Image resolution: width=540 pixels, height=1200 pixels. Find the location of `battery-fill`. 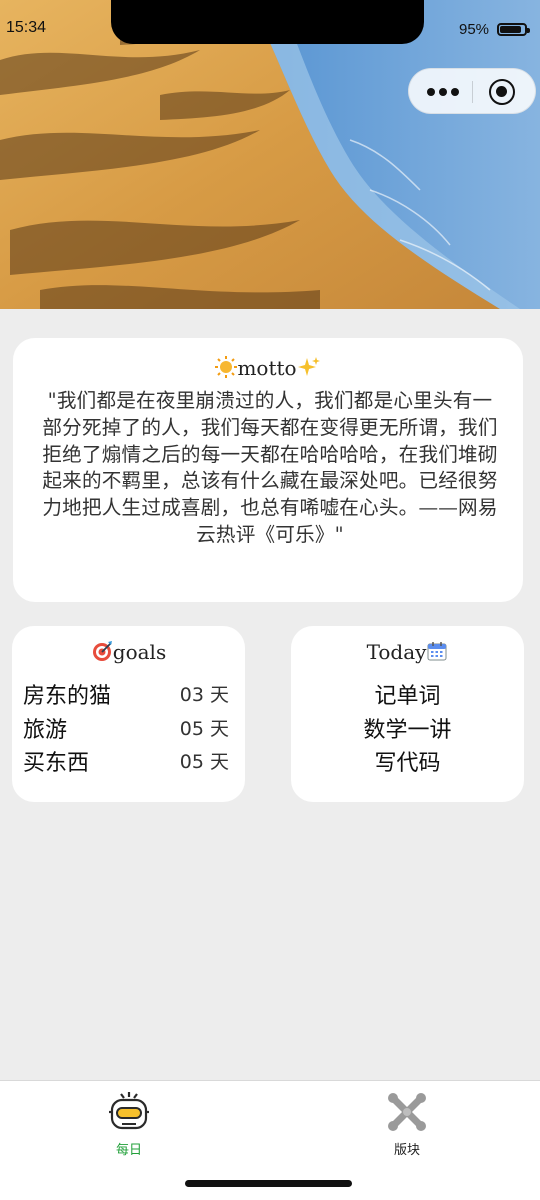

battery-fill is located at coordinates (510, 29).